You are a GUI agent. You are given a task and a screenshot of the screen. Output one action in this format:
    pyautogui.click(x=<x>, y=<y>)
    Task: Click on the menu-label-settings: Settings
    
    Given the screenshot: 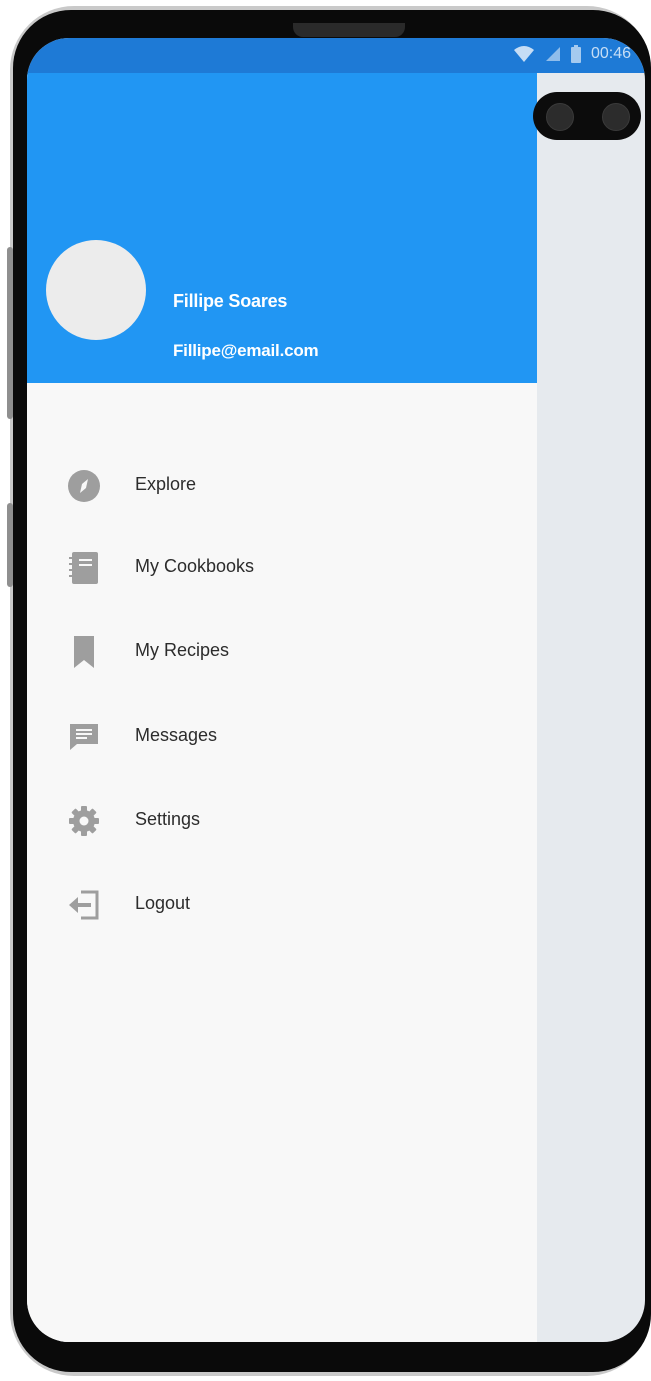 What is the action you would take?
    pyautogui.click(x=168, y=819)
    